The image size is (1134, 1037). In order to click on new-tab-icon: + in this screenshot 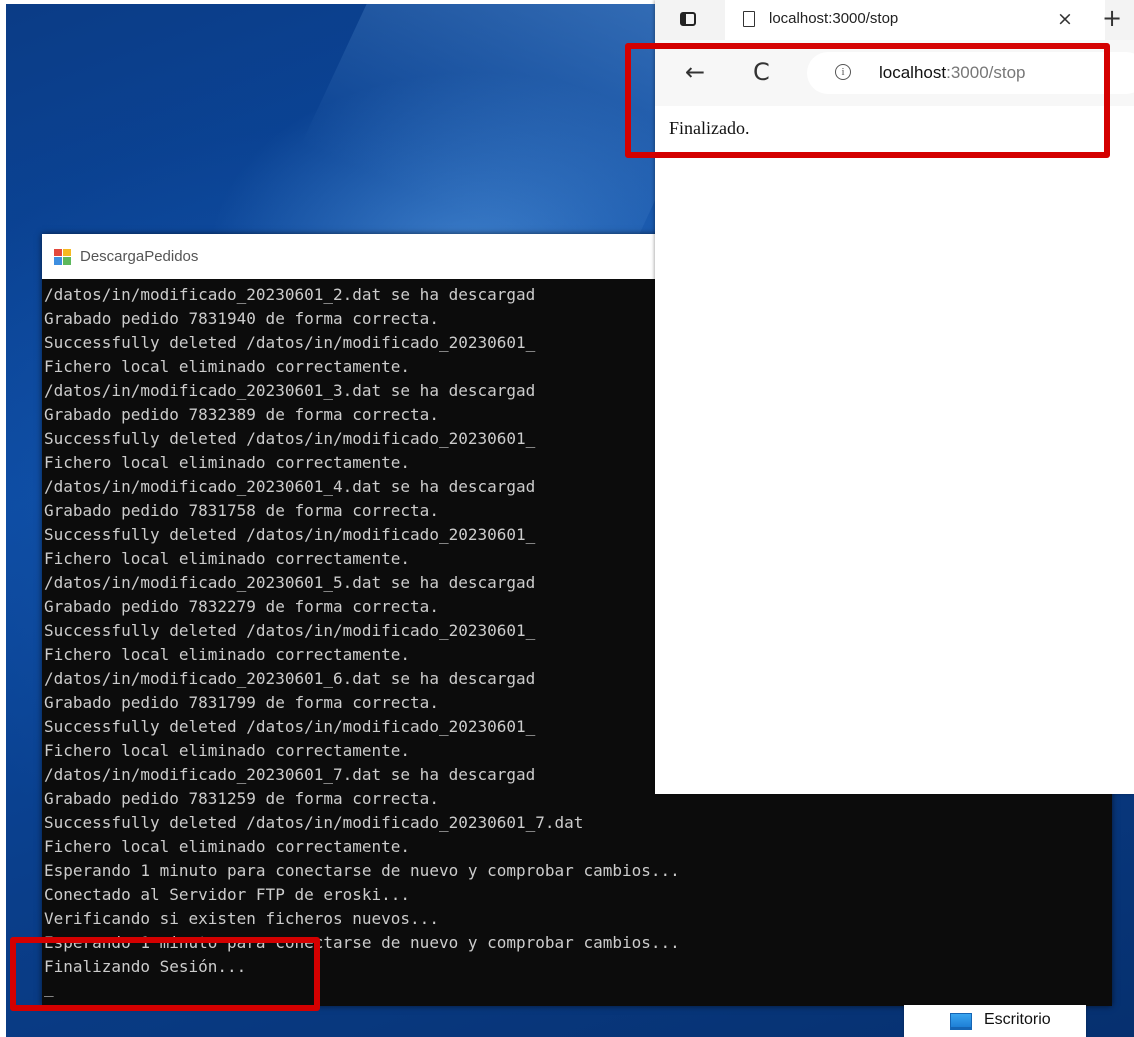, I will do `click(1112, 18)`.